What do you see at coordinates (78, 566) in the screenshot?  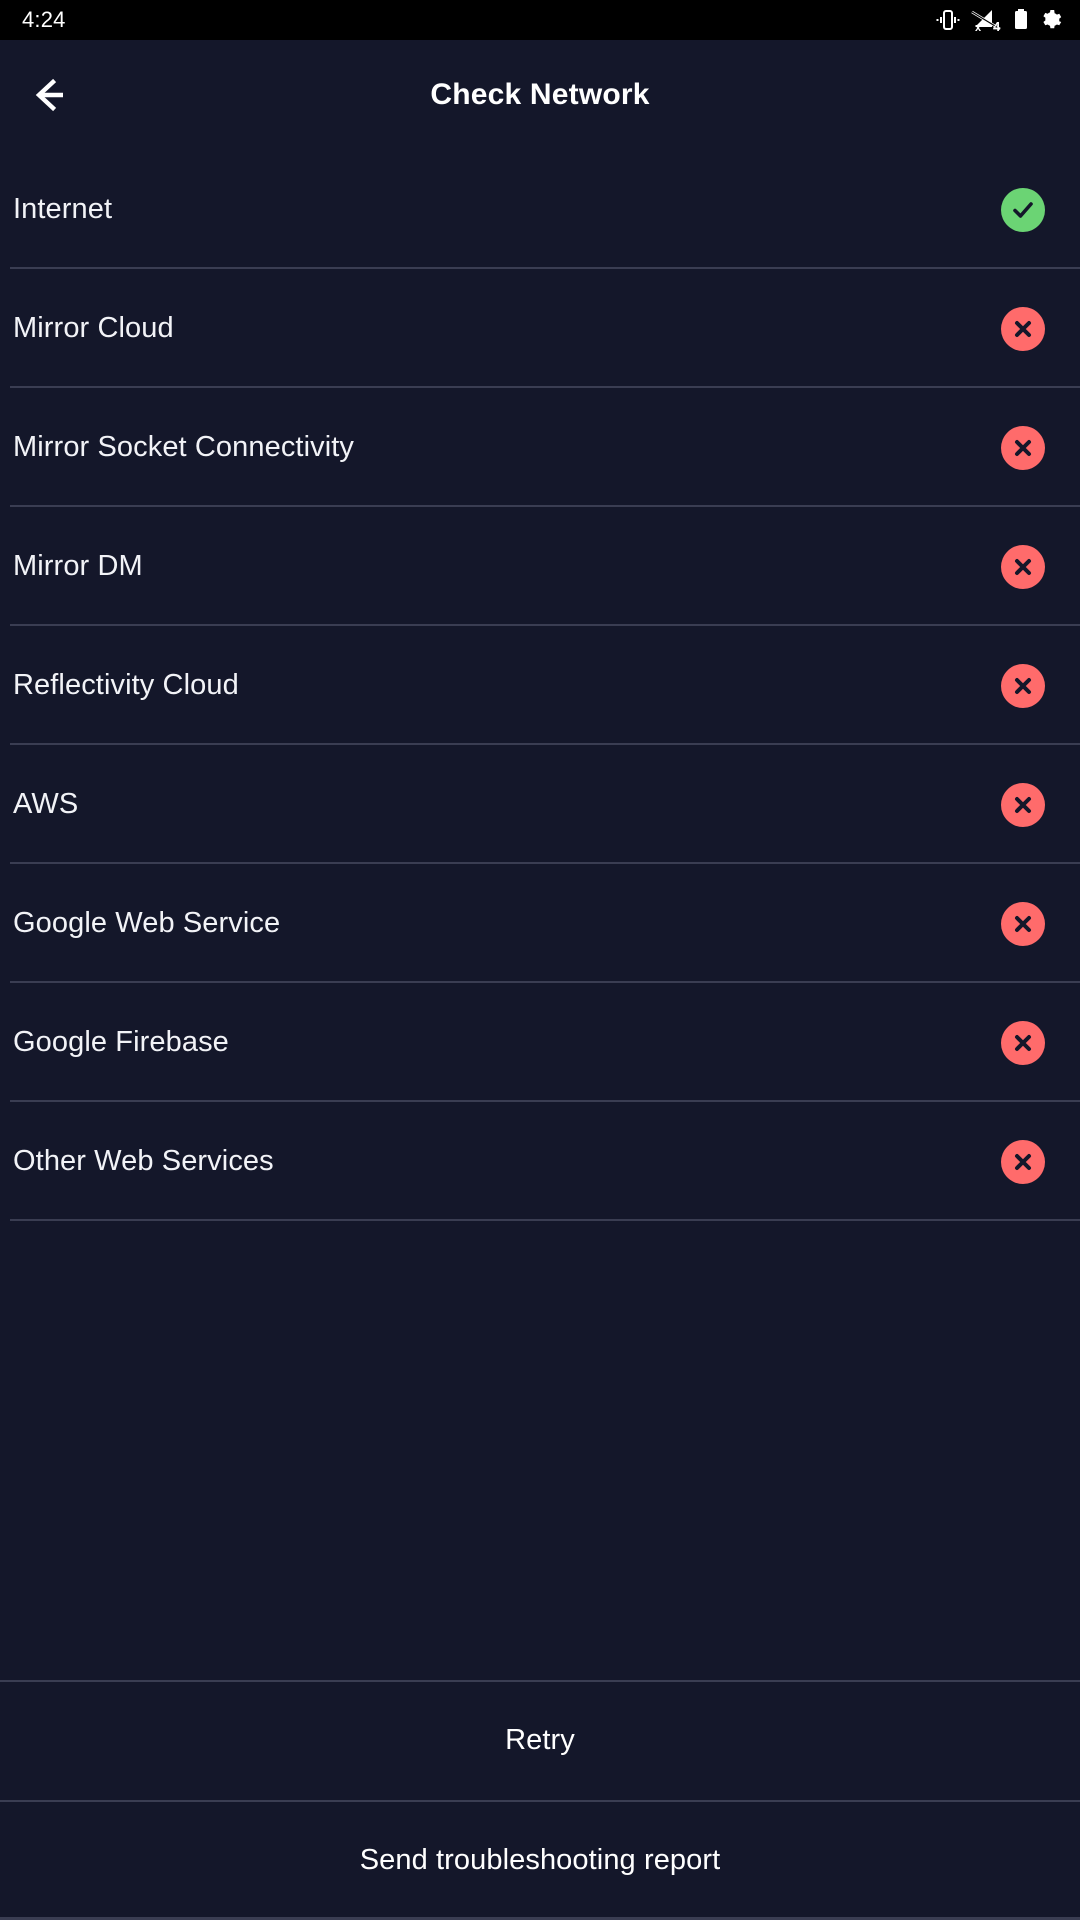 I see `check-label: Mirror DM` at bounding box center [78, 566].